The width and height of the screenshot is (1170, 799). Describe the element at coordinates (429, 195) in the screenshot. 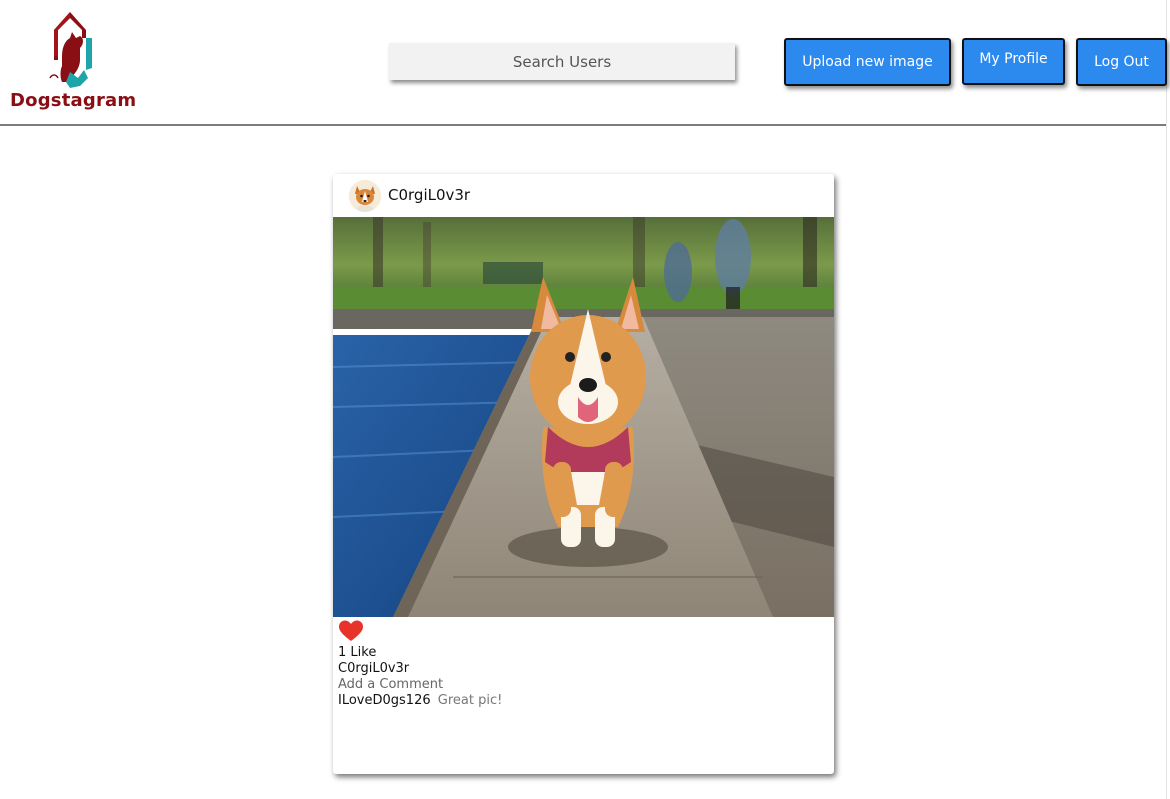

I see `post-author-name: C0rgiL0v3r` at that location.